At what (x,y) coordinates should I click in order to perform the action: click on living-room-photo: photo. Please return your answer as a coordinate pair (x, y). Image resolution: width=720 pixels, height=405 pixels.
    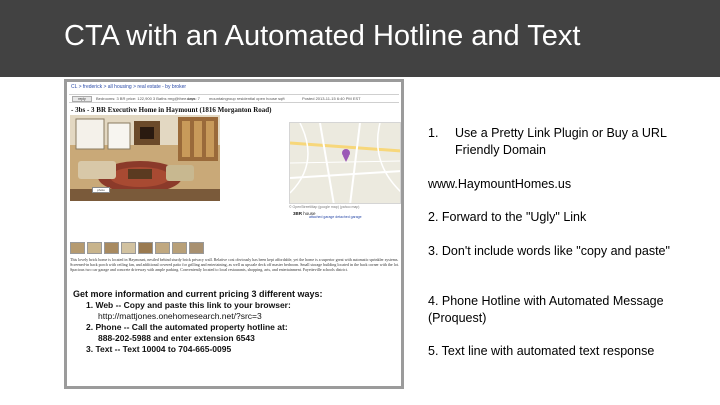
    Looking at the image, I should click on (145, 158).